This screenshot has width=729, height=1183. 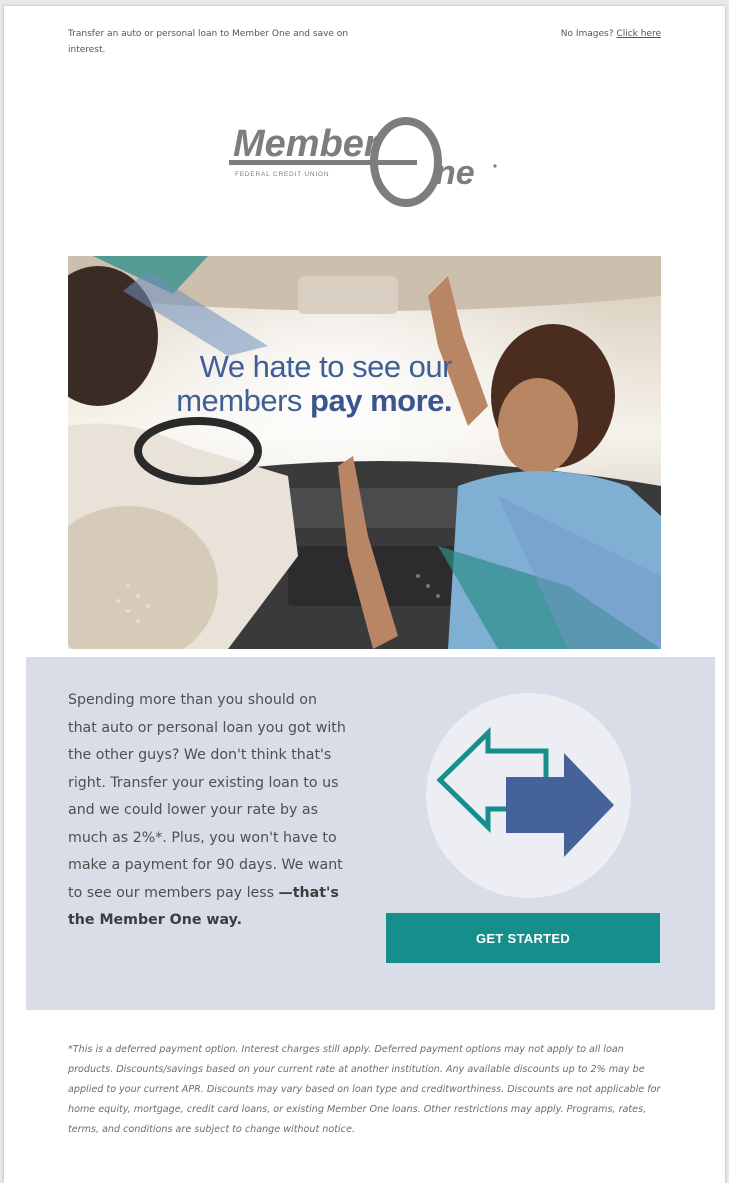 I want to click on hero-headline: We hate to see our members pay more., so click(x=302, y=384).